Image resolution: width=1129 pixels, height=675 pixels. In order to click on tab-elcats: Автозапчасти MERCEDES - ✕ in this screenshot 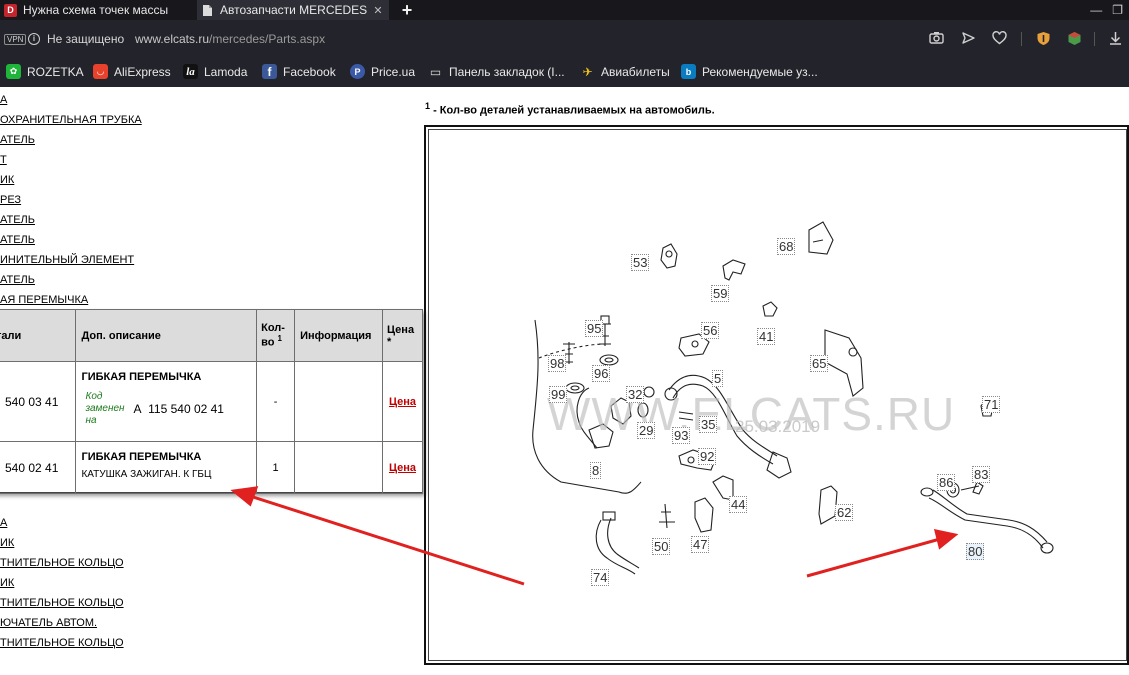, I will do `click(293, 10)`.